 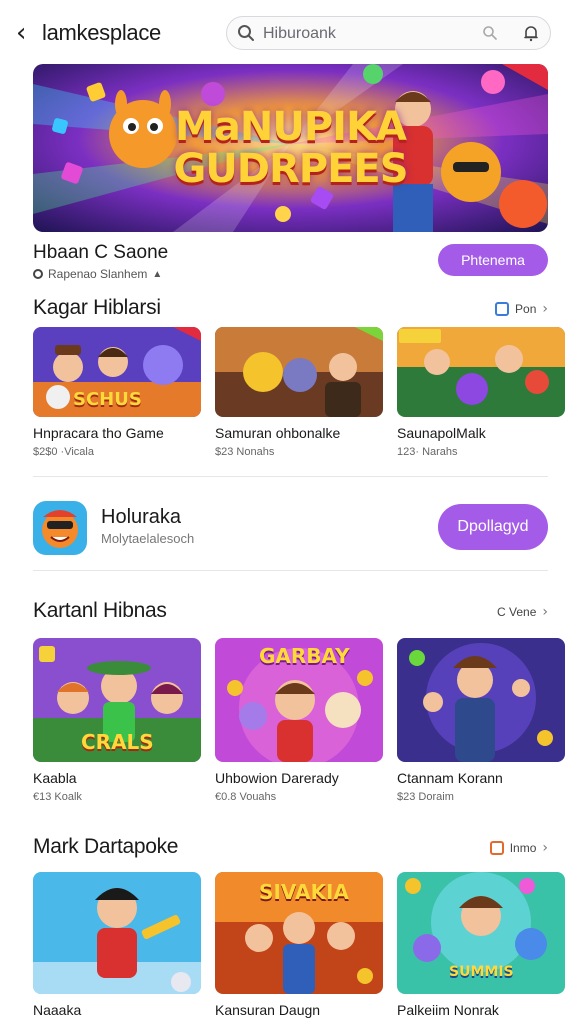 I want to click on new-ribbon-icon, so click(x=525, y=77).